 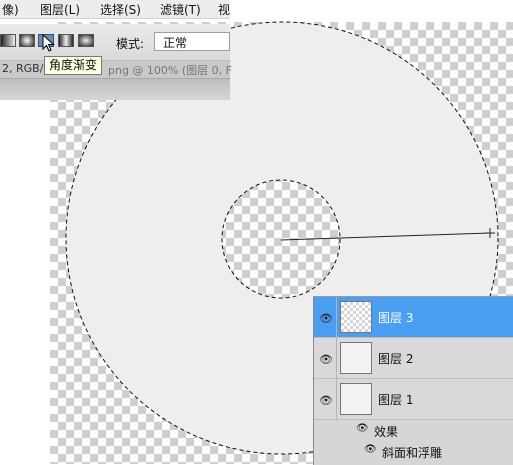 I want to click on options-bar: 模式: 正常, so click(x=115, y=42).